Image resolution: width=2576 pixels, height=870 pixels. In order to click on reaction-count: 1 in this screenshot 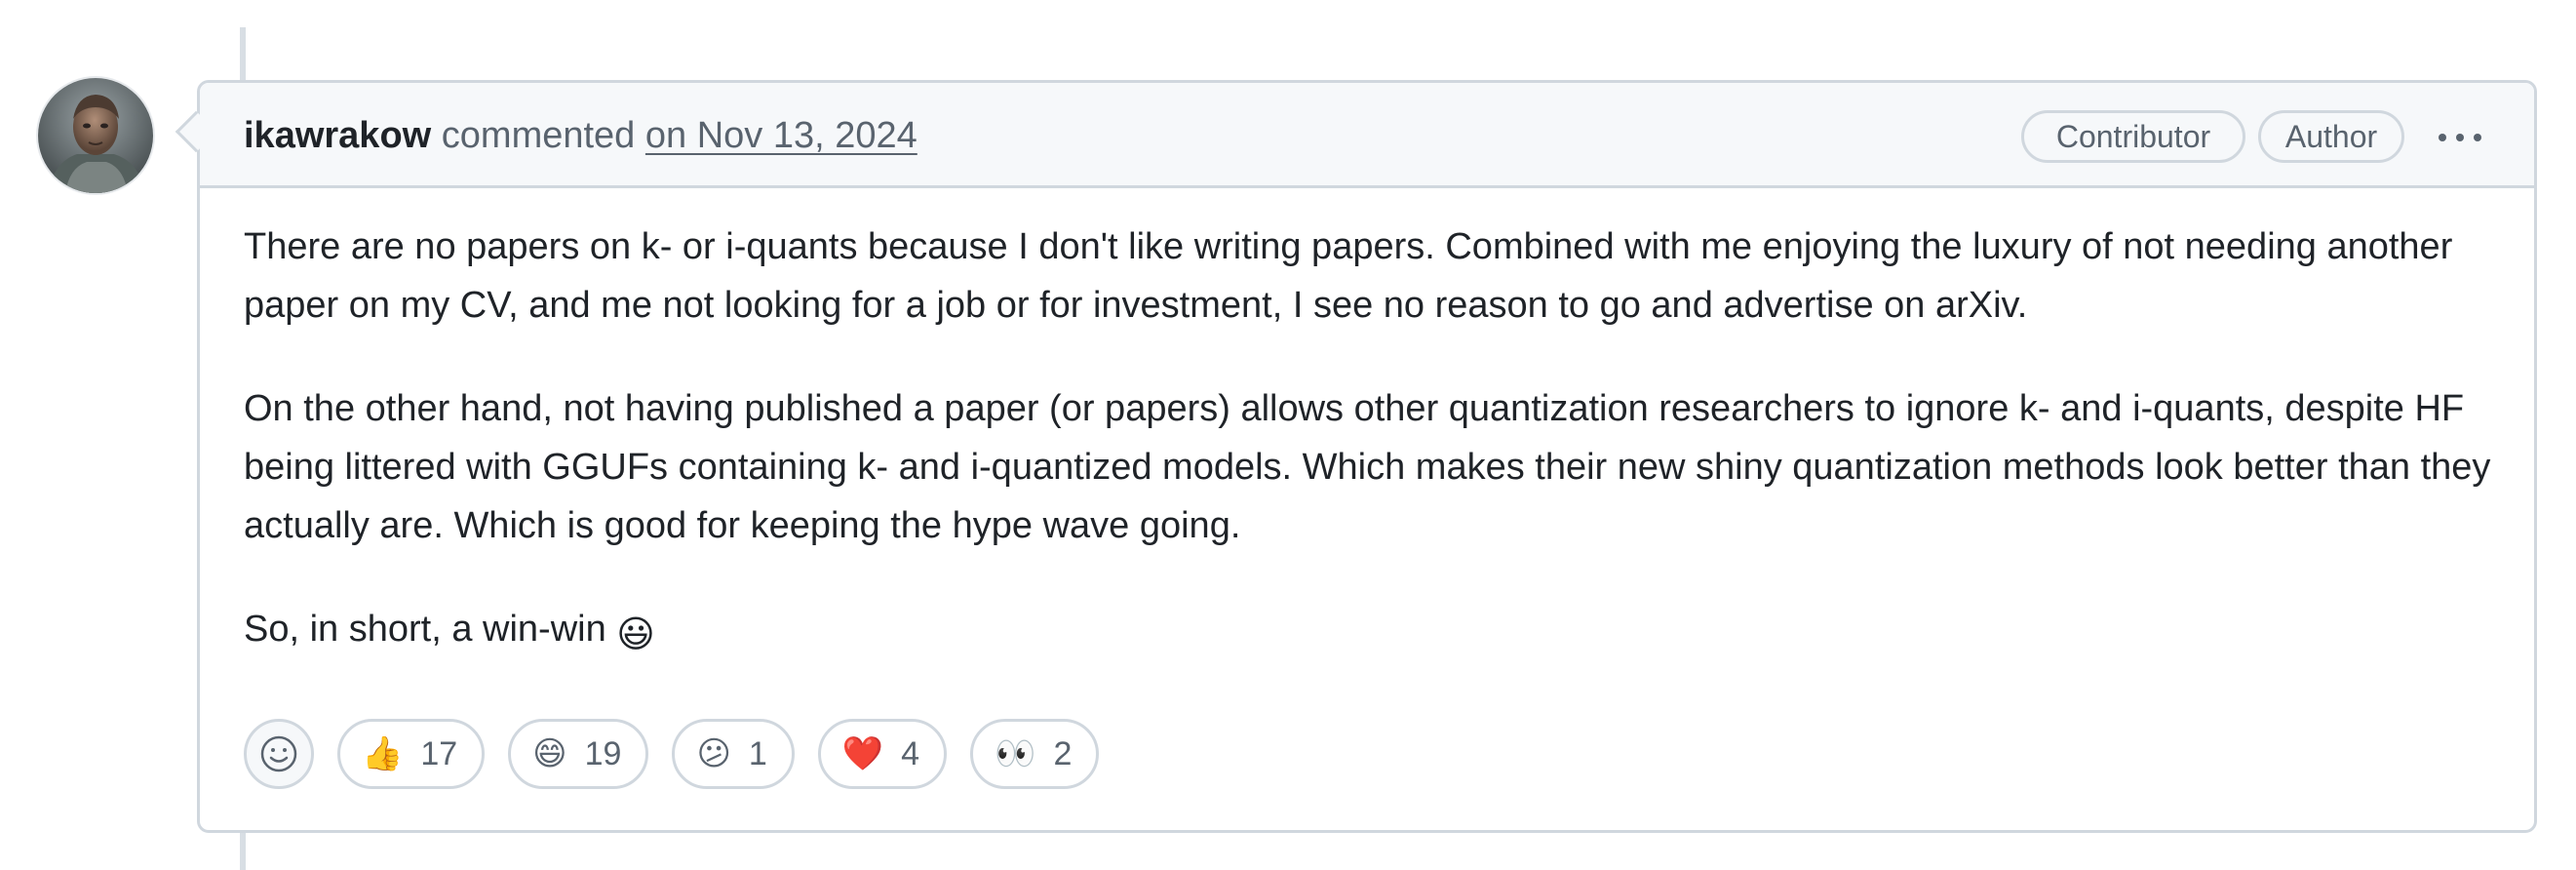, I will do `click(757, 753)`.